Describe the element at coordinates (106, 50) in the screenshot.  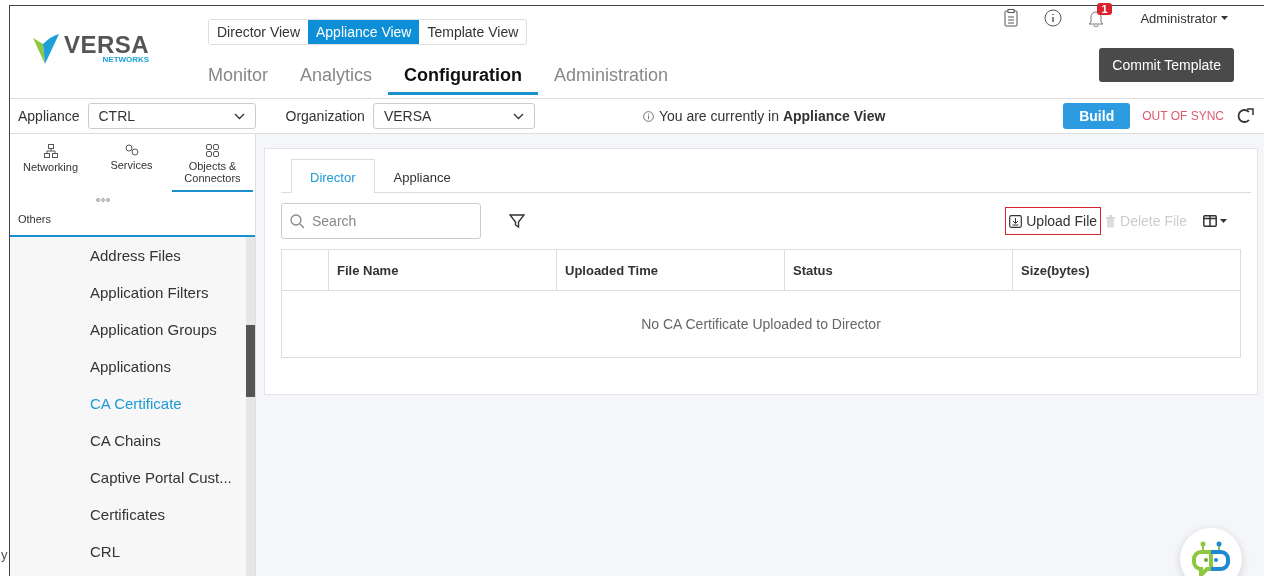
I see `versa-logo: VERSA NETWORKS` at that location.